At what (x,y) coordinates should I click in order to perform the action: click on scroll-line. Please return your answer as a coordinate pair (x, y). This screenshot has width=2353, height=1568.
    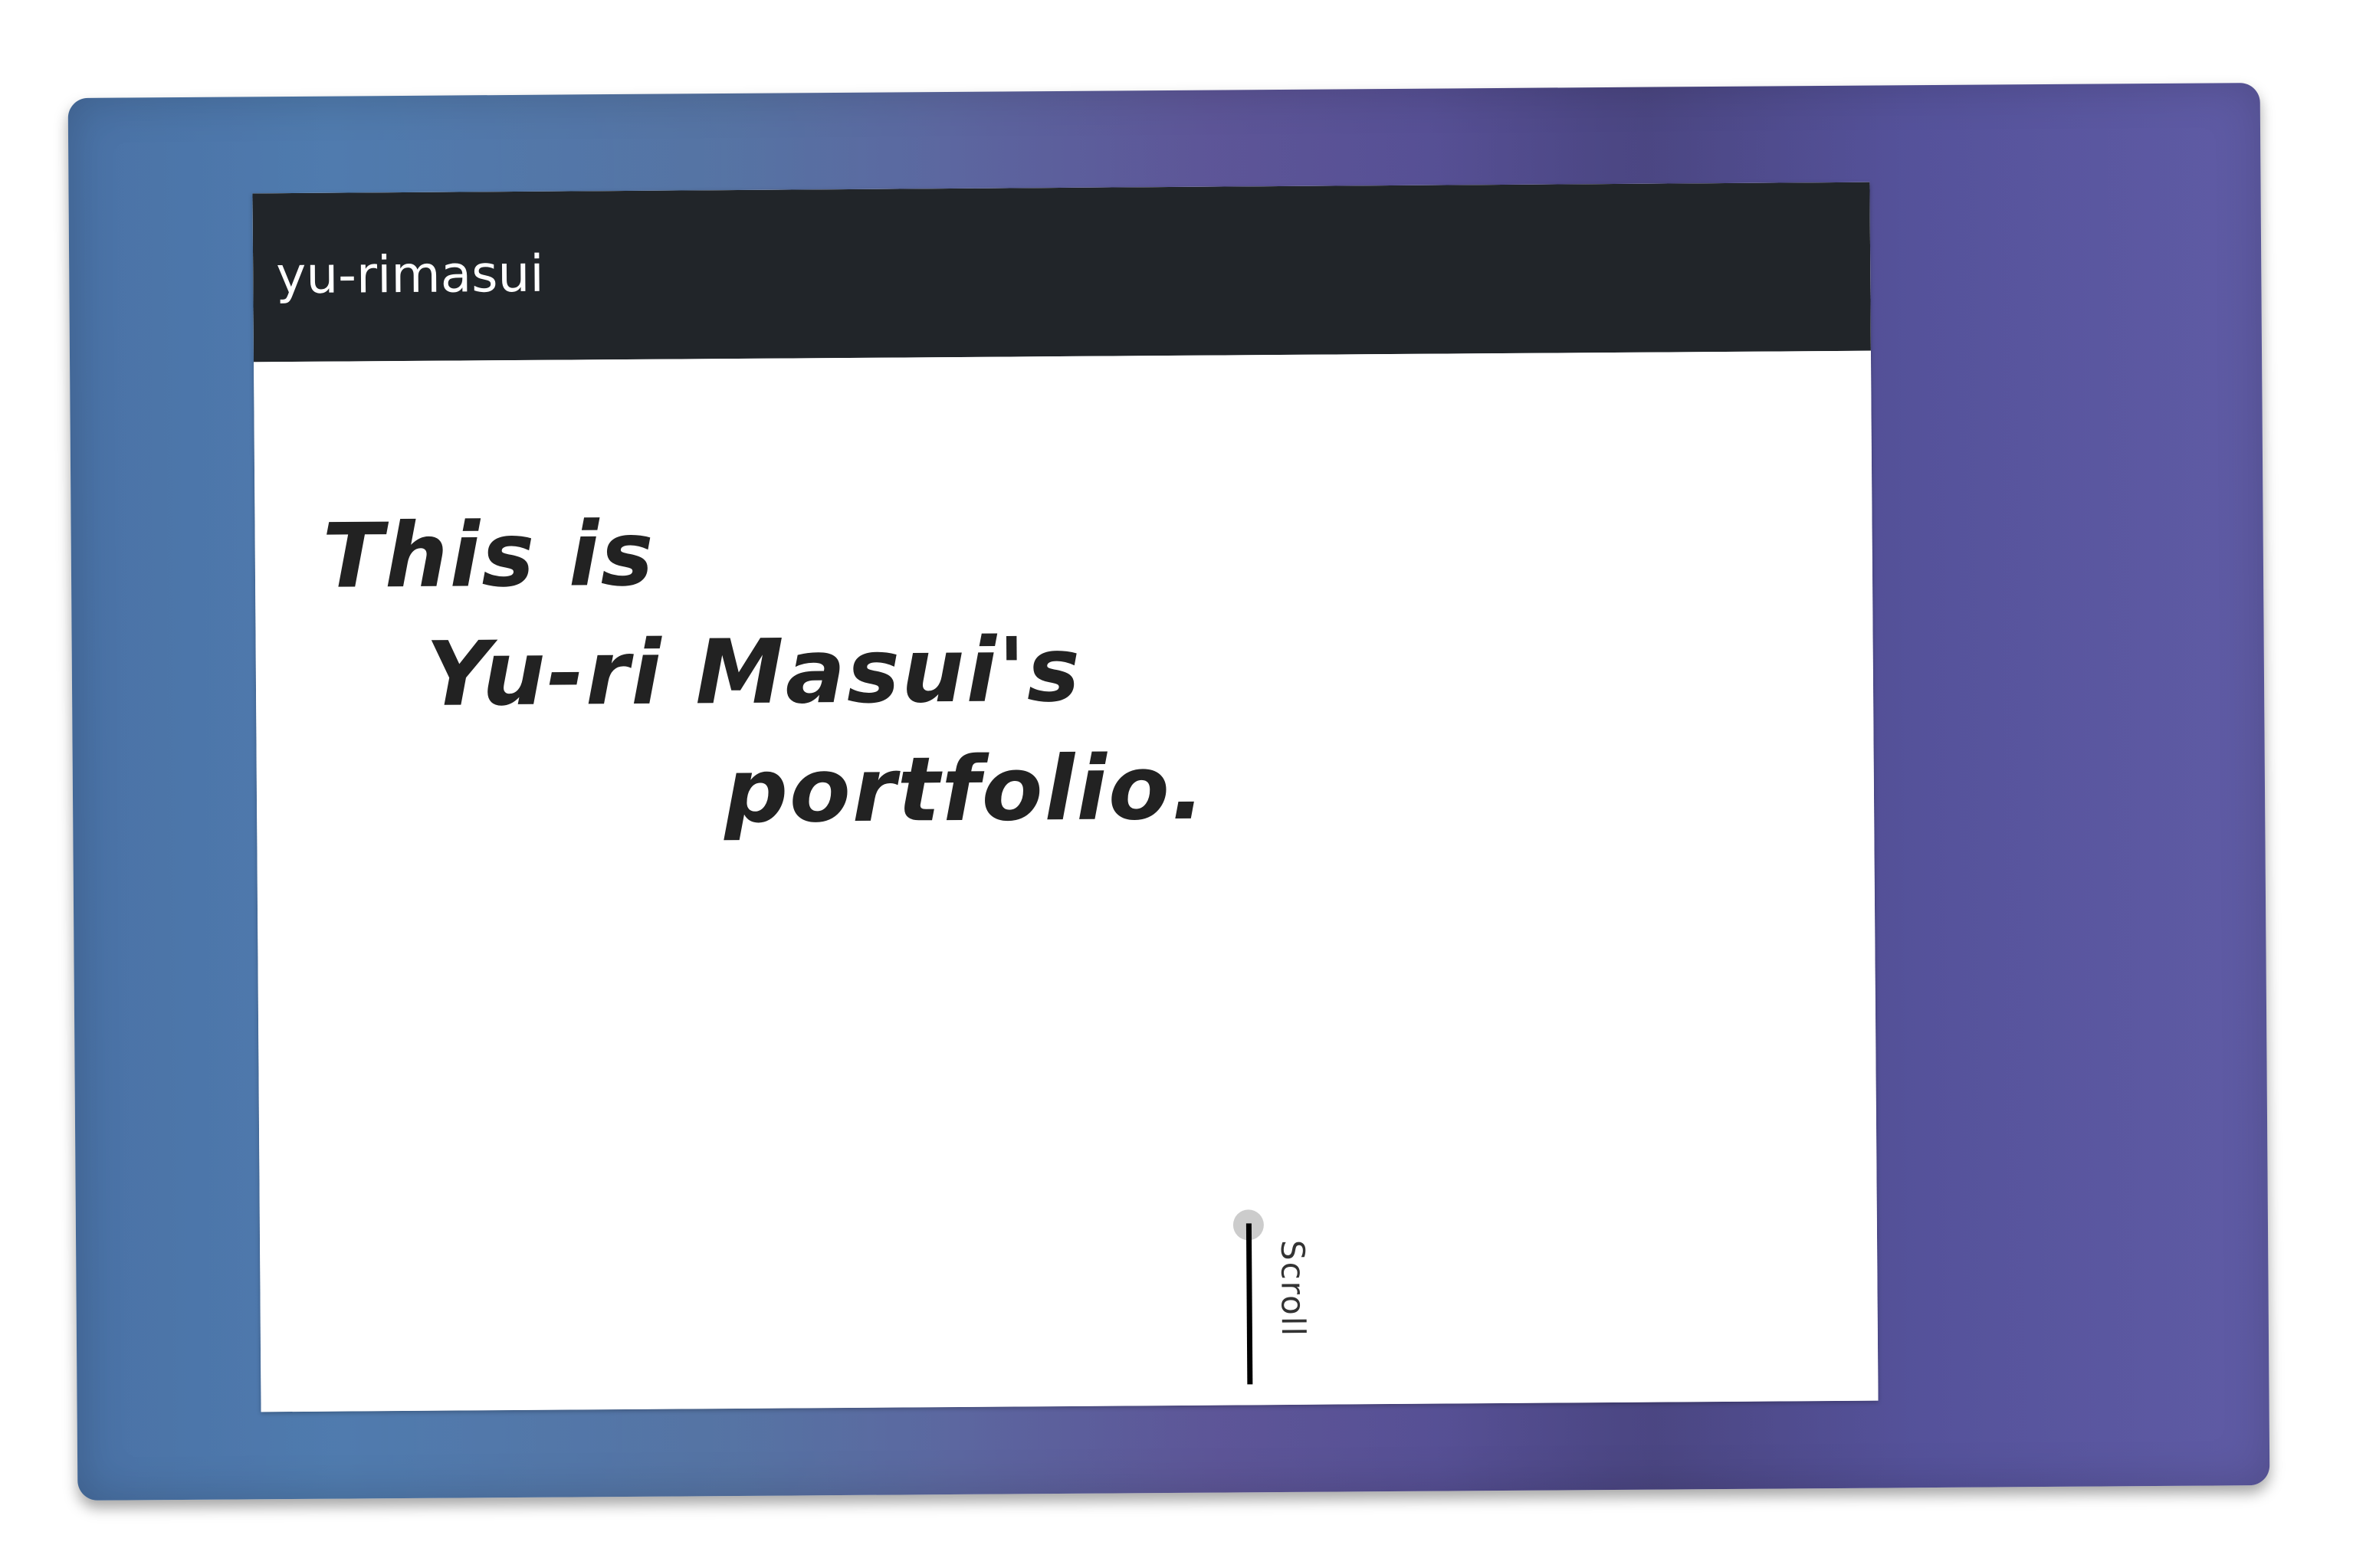
    Looking at the image, I should click on (1249, 1304).